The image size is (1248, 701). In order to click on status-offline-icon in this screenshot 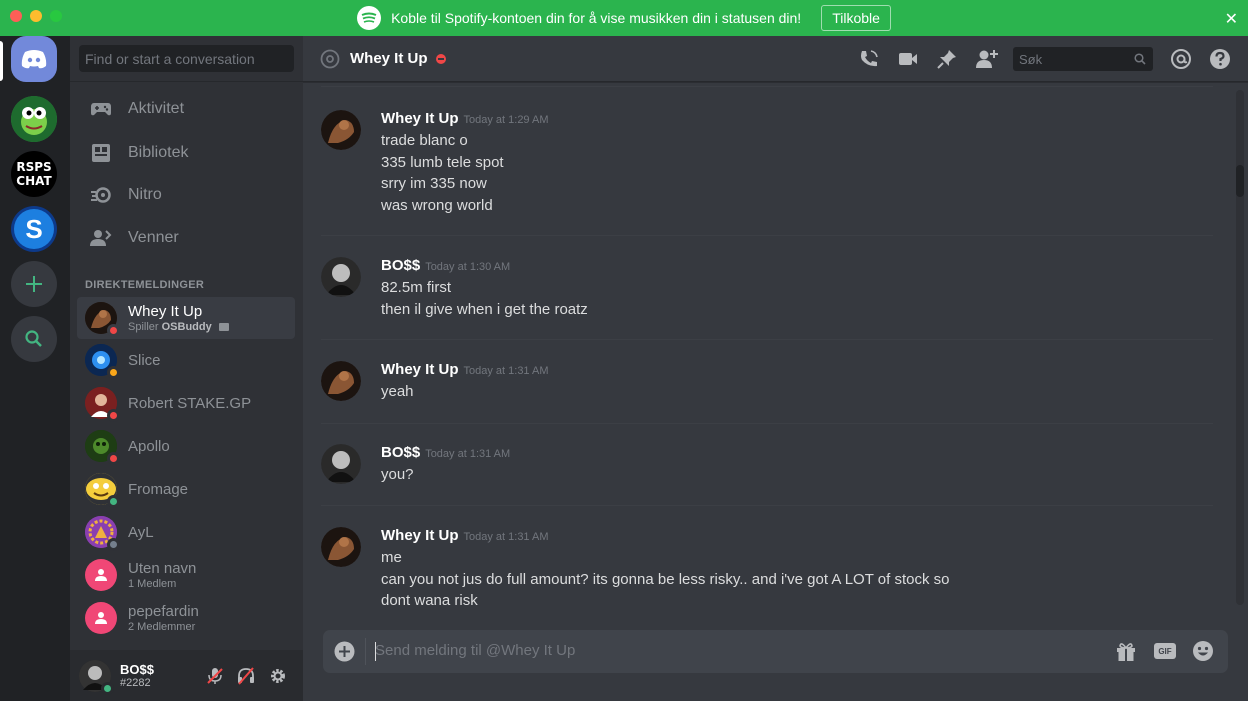, I will do `click(113, 544)`.